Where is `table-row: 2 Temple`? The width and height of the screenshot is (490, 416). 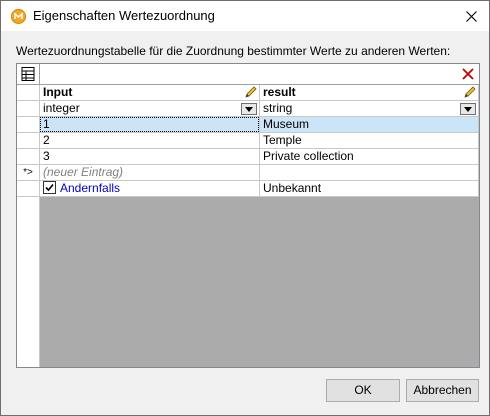
table-row: 2 Temple is located at coordinates (248, 141).